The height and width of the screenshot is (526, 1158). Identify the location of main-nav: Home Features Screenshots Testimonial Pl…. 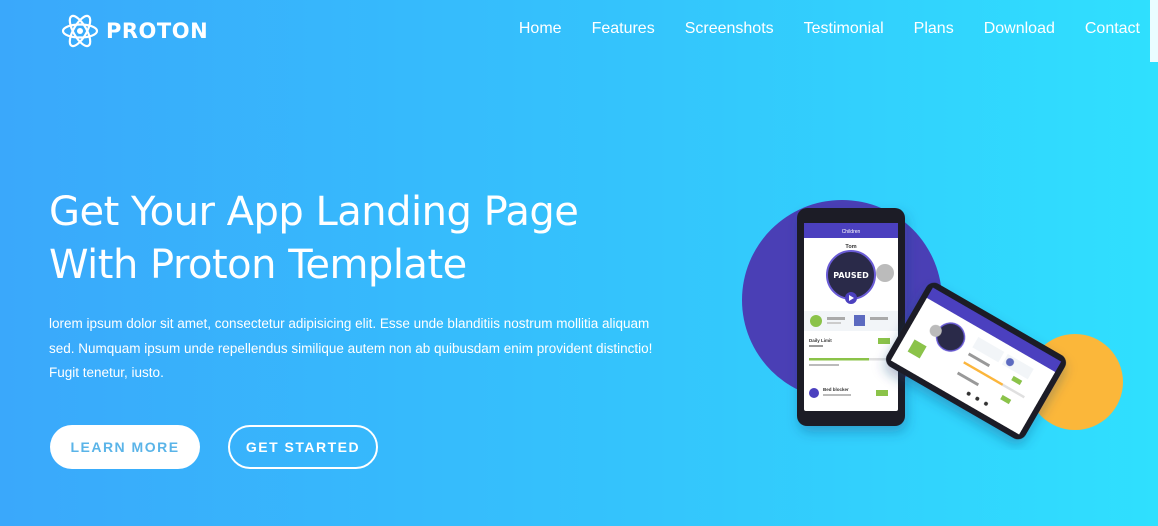
(814, 29).